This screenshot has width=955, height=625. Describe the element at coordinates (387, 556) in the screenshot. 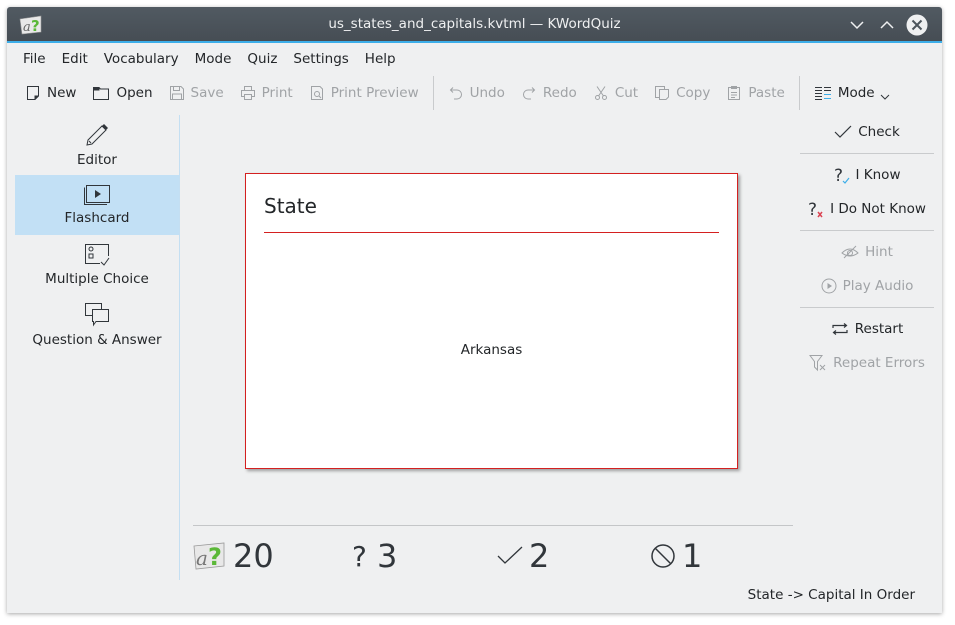

I see `stat-remaining-value: 3` at that location.